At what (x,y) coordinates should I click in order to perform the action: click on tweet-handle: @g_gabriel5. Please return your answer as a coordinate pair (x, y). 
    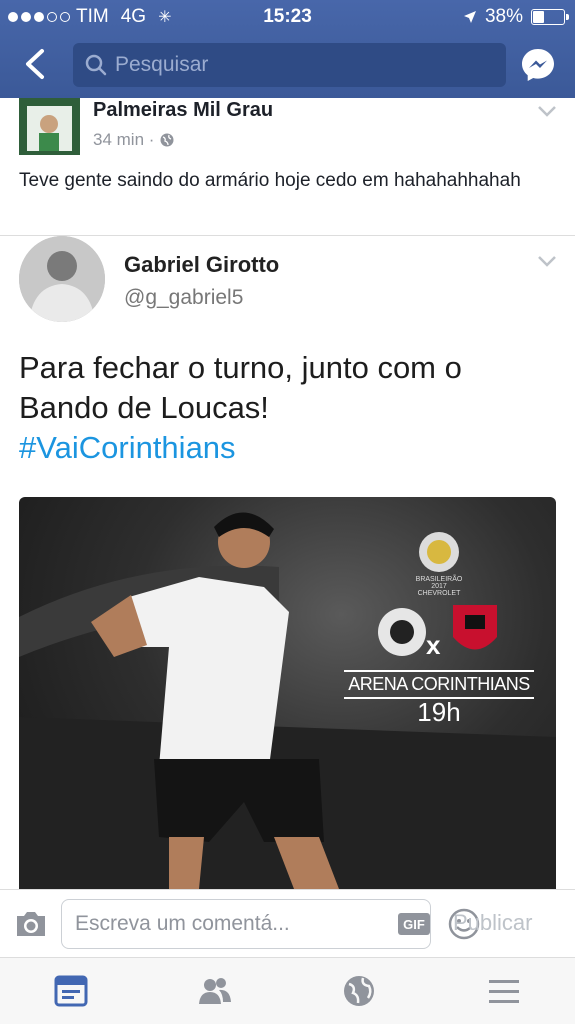
    Looking at the image, I should click on (183, 298).